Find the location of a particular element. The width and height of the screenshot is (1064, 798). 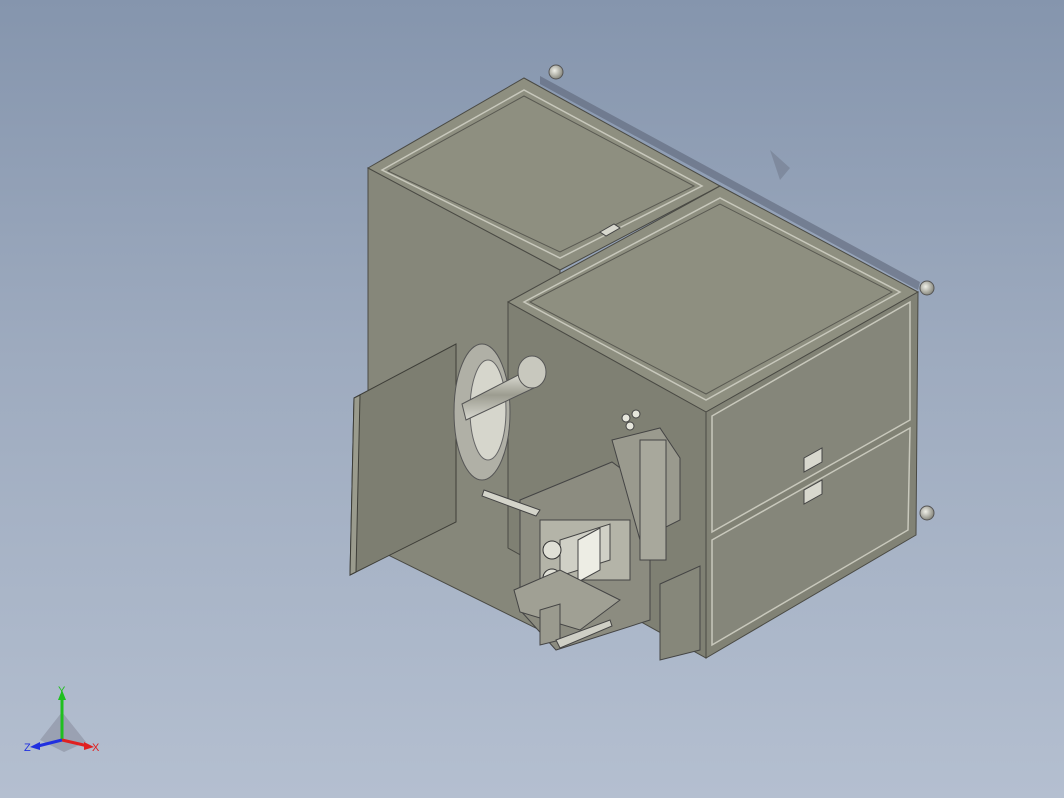

z-axis-label: Z is located at coordinates (27, 748).